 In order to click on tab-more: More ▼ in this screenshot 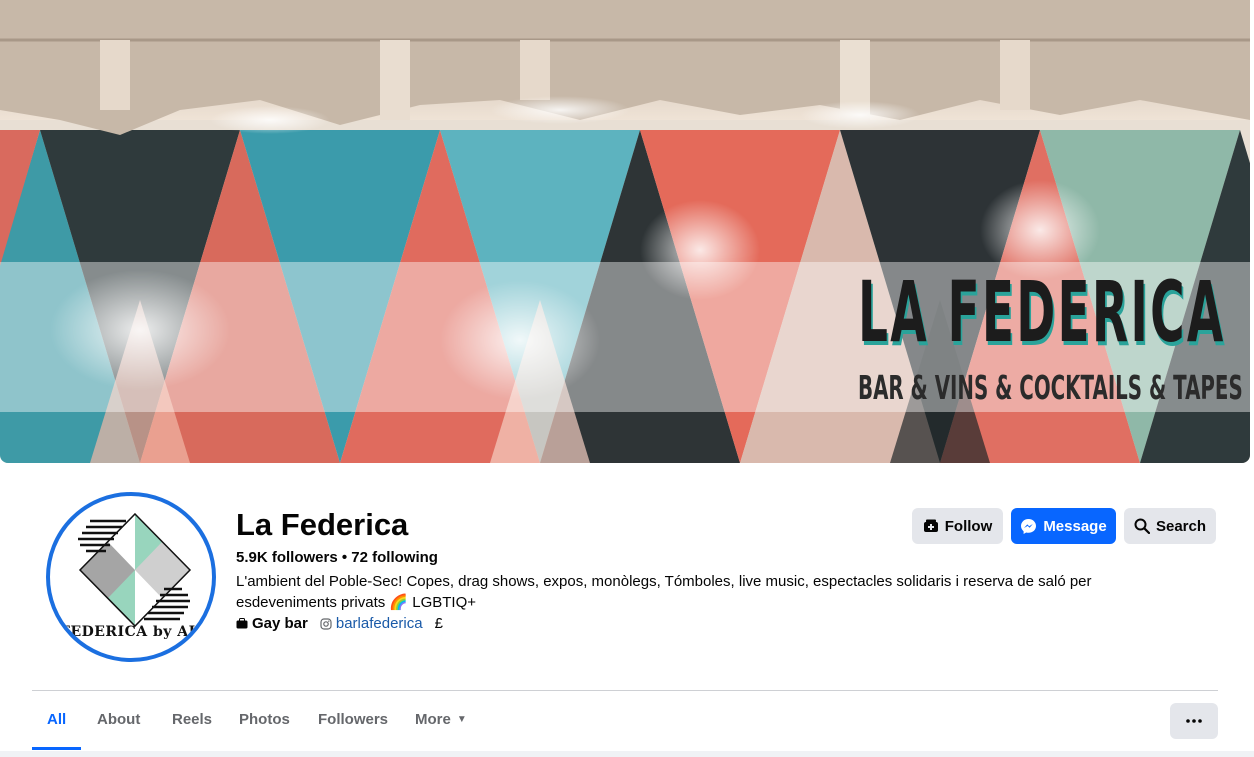, I will do `click(441, 720)`.